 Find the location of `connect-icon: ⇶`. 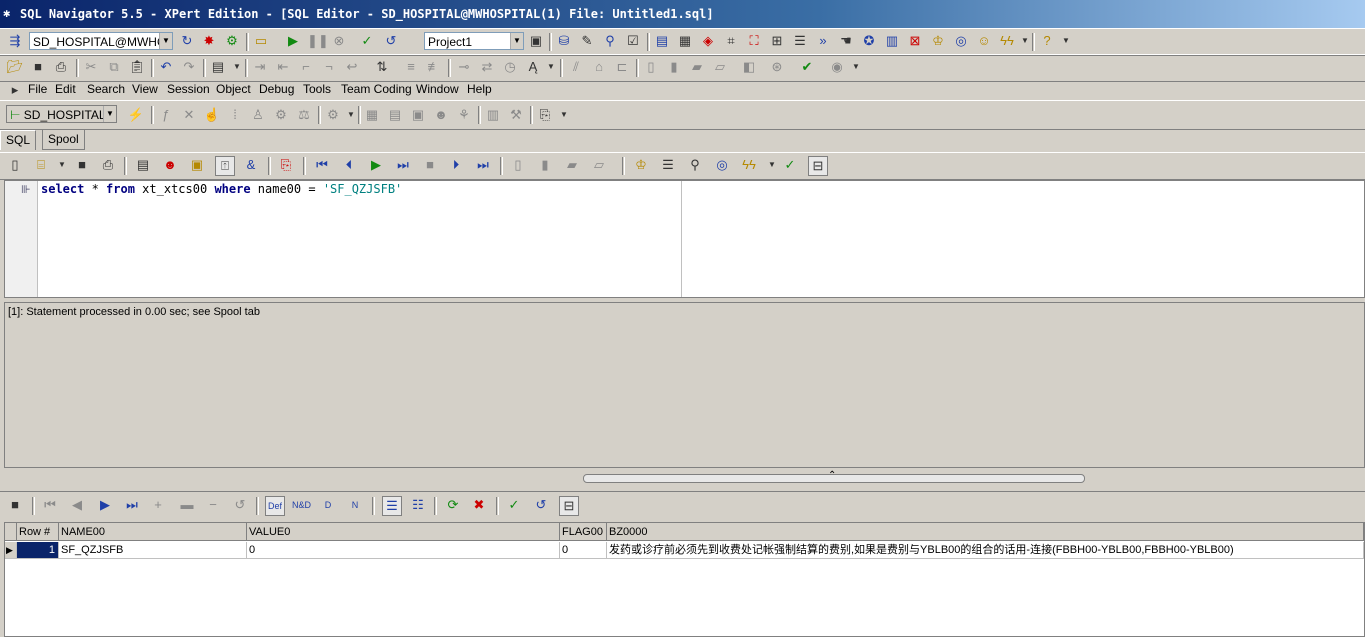

connect-icon: ⇶ is located at coordinates (15, 41).